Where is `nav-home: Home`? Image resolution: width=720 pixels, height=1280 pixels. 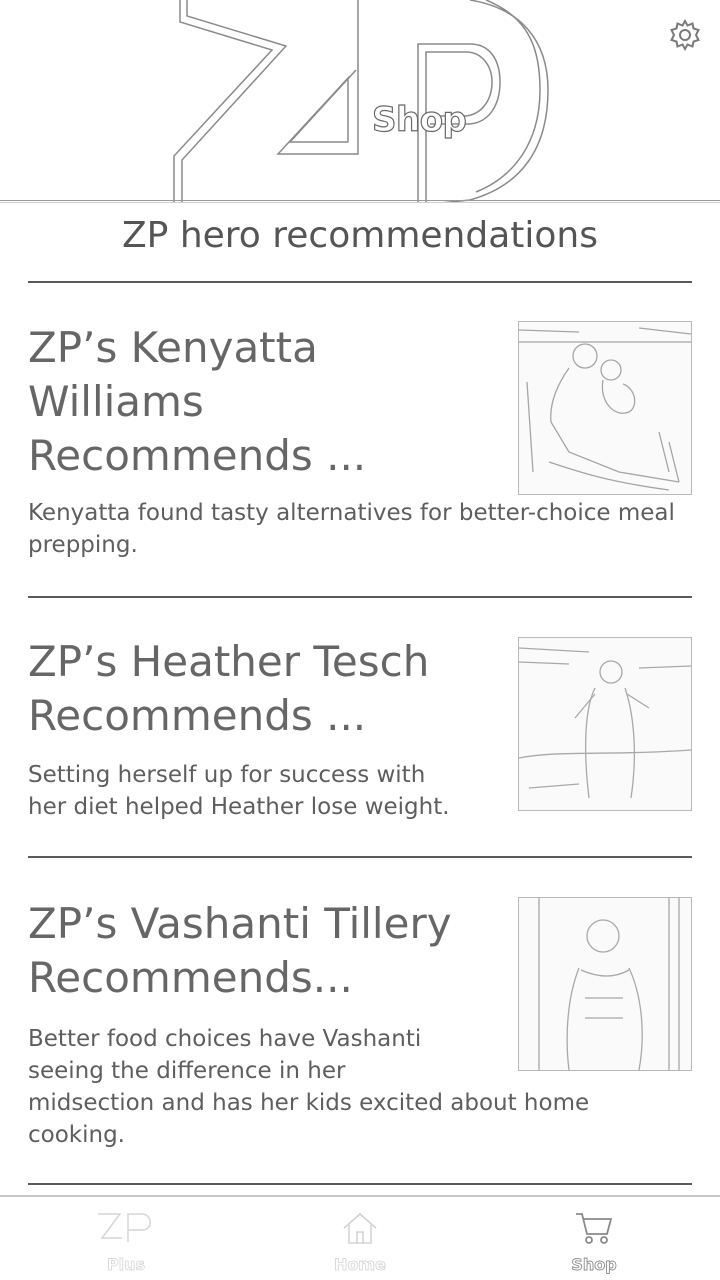 nav-home: Home is located at coordinates (360, 1240).